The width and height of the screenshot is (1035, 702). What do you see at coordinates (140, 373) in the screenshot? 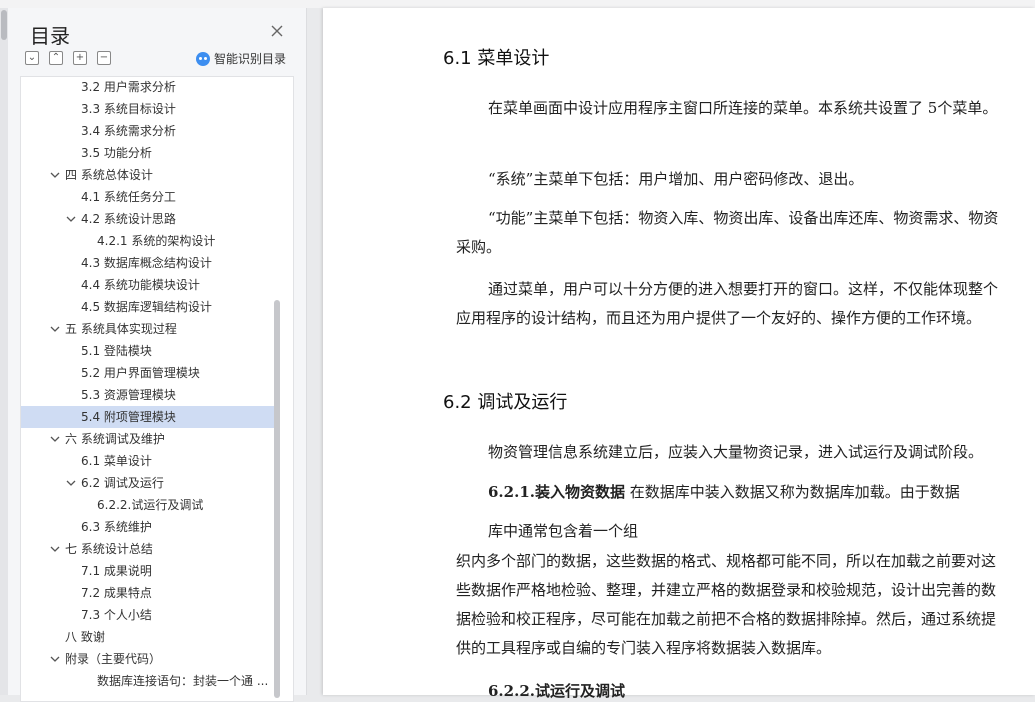
I see `toc-item-label: 5.2 用户界面管理模块` at bounding box center [140, 373].